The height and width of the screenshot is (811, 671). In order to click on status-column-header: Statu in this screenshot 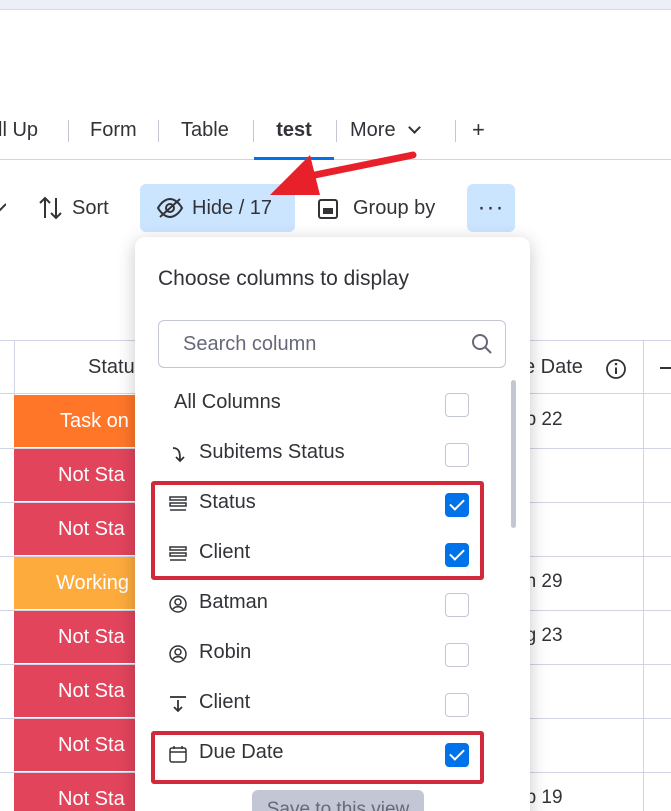, I will do `click(111, 367)`.